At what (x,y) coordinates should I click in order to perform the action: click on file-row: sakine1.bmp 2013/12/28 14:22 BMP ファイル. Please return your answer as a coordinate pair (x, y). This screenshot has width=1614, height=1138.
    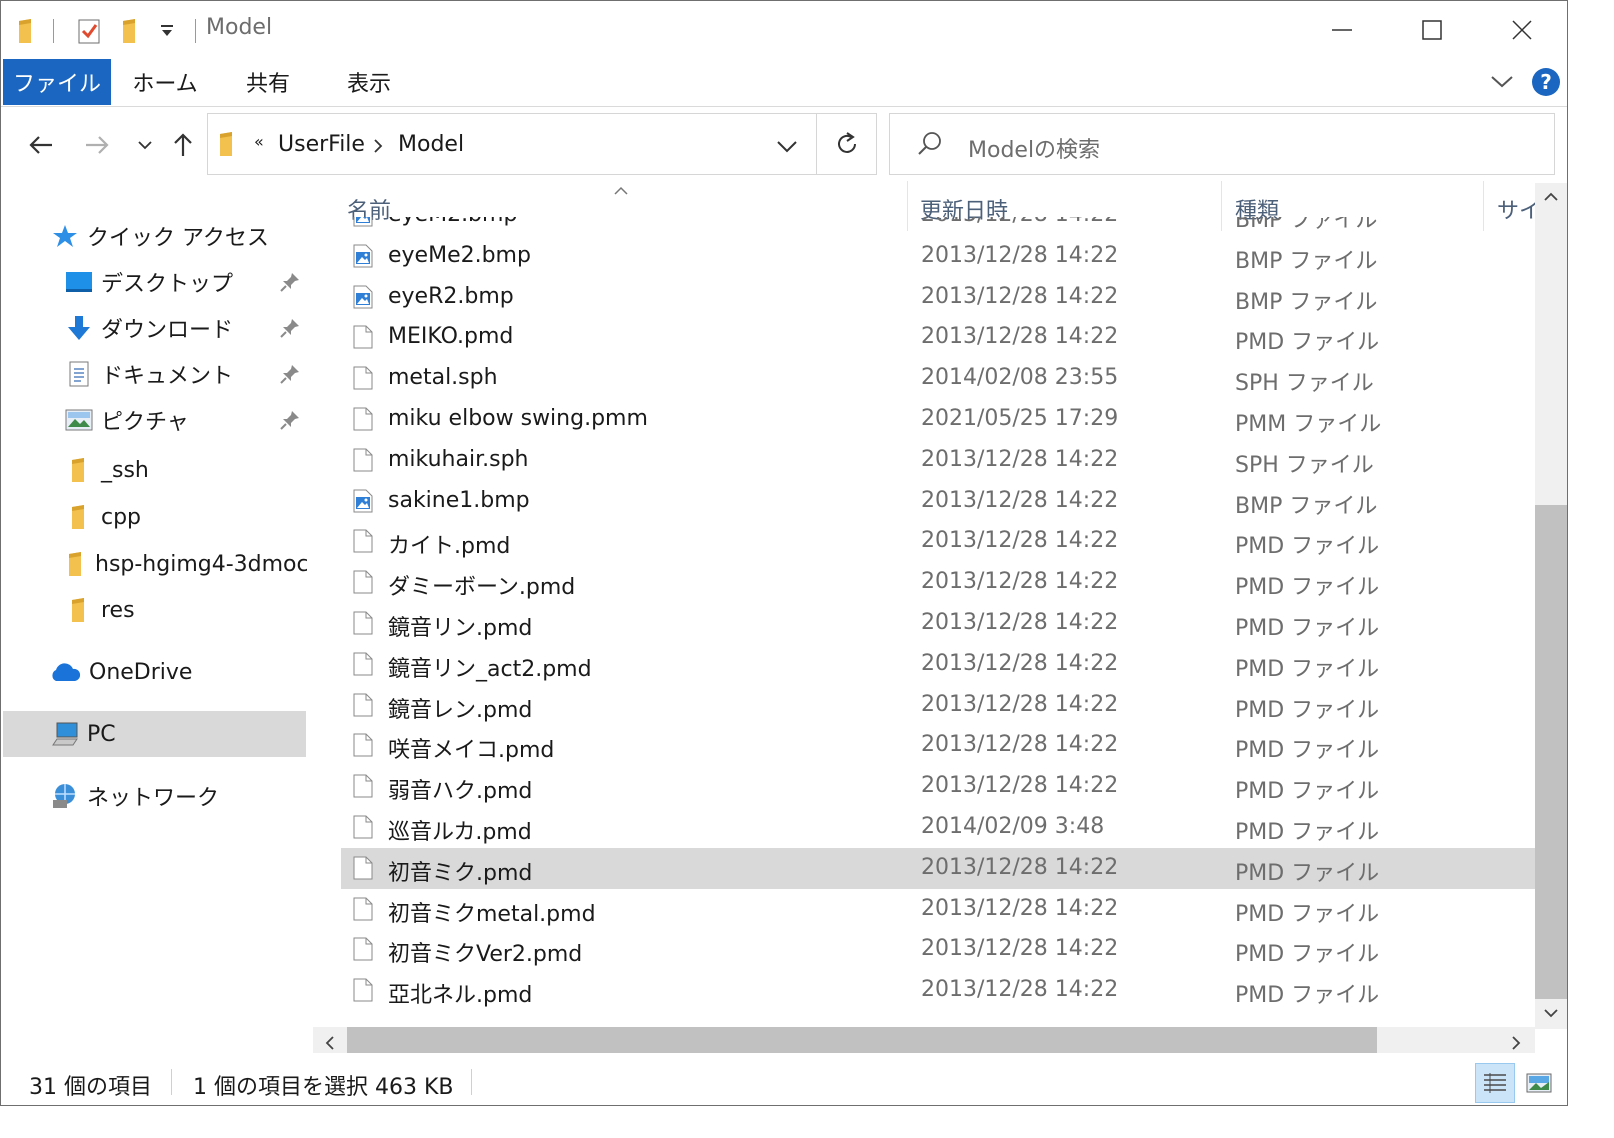
    Looking at the image, I should click on (938, 501).